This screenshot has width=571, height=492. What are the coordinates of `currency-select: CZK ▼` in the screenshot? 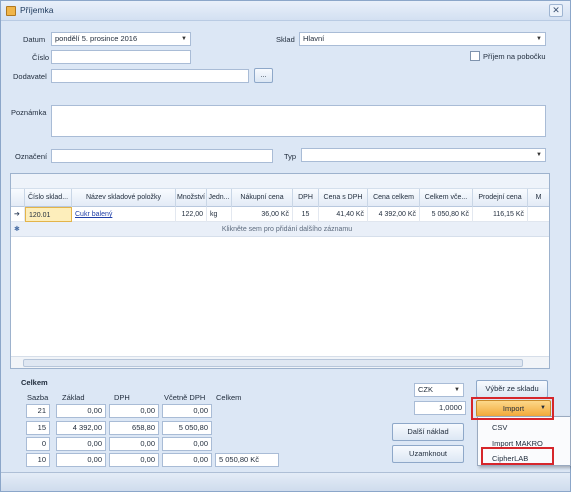 It's located at (439, 390).